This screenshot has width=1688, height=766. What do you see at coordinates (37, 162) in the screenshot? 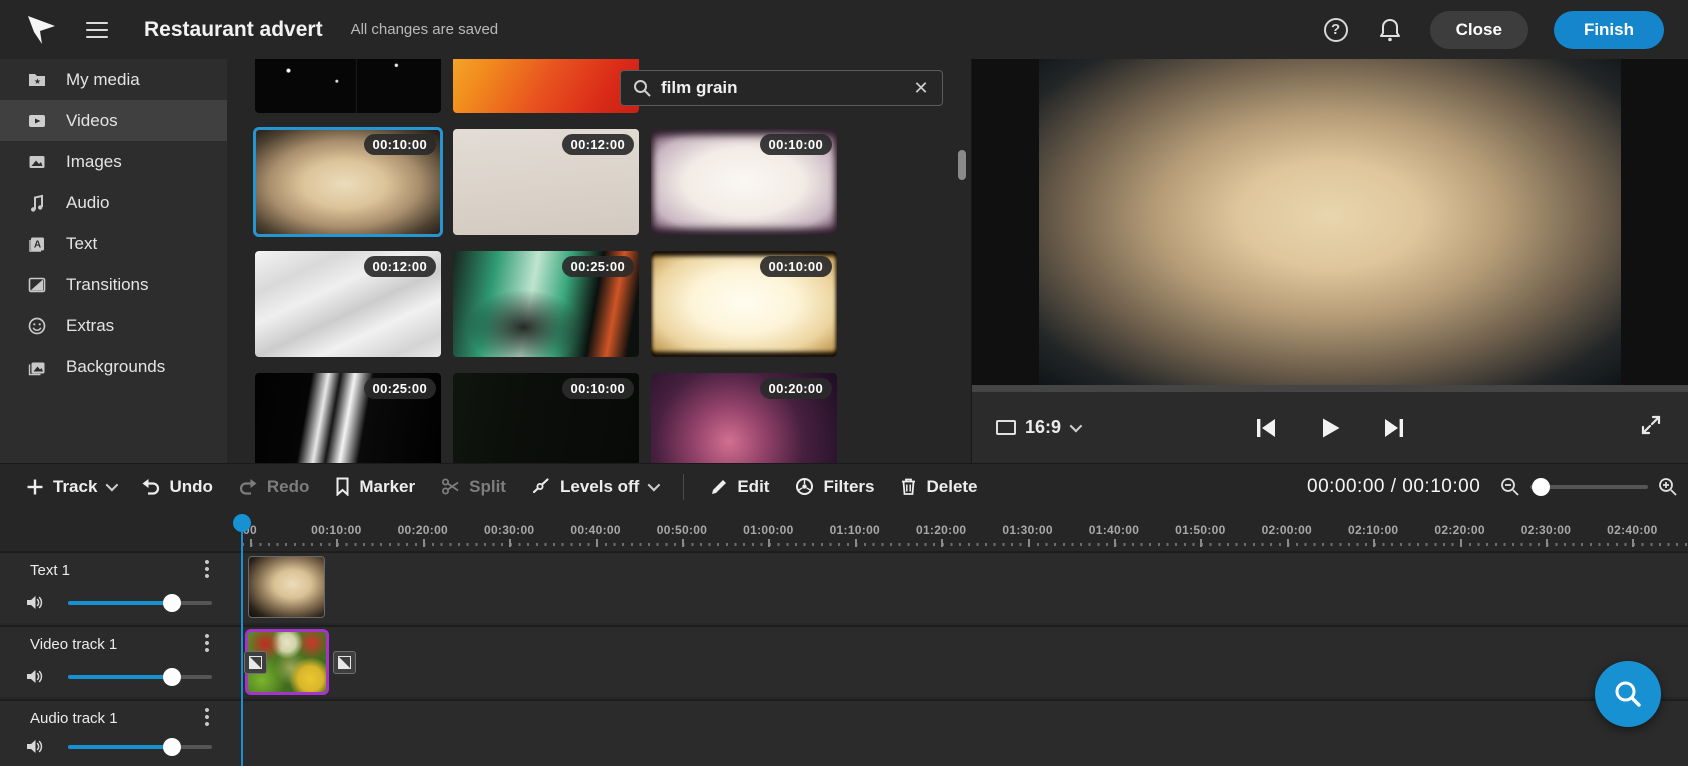
I see `images-icon` at bounding box center [37, 162].